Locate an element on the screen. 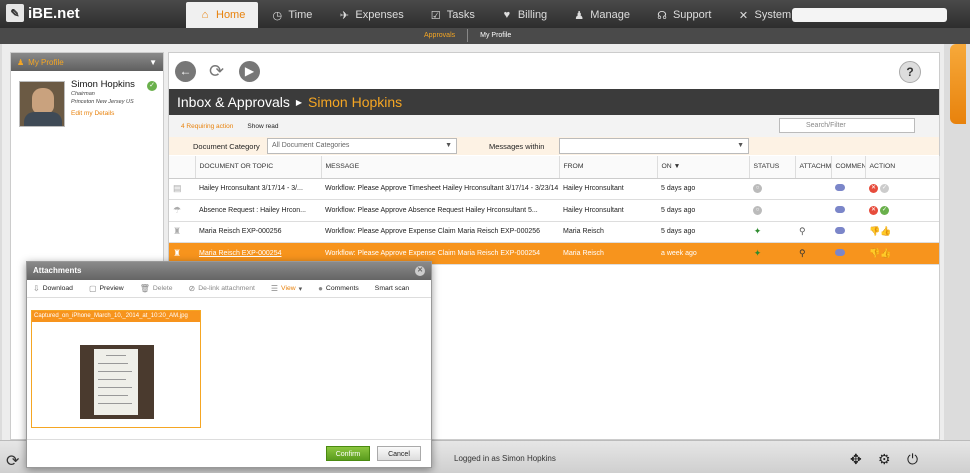  clock-icon: ◷ is located at coordinates (277, 15).